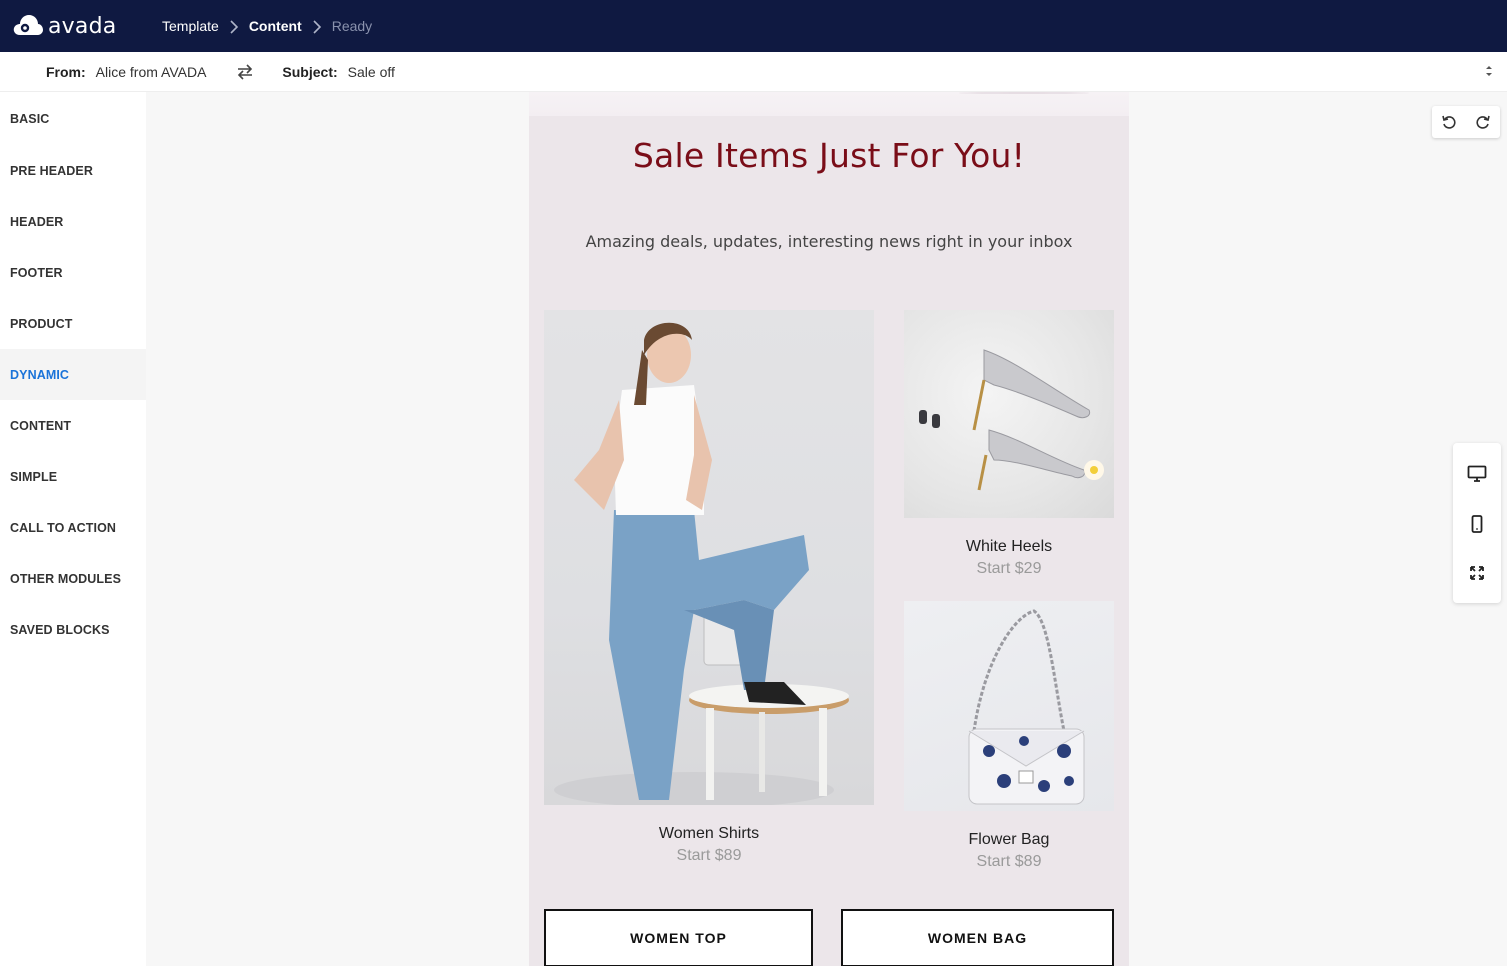 Image resolution: width=1507 pixels, height=966 pixels. Describe the element at coordinates (1009, 414) in the screenshot. I see `product-image-white-heels` at that location.